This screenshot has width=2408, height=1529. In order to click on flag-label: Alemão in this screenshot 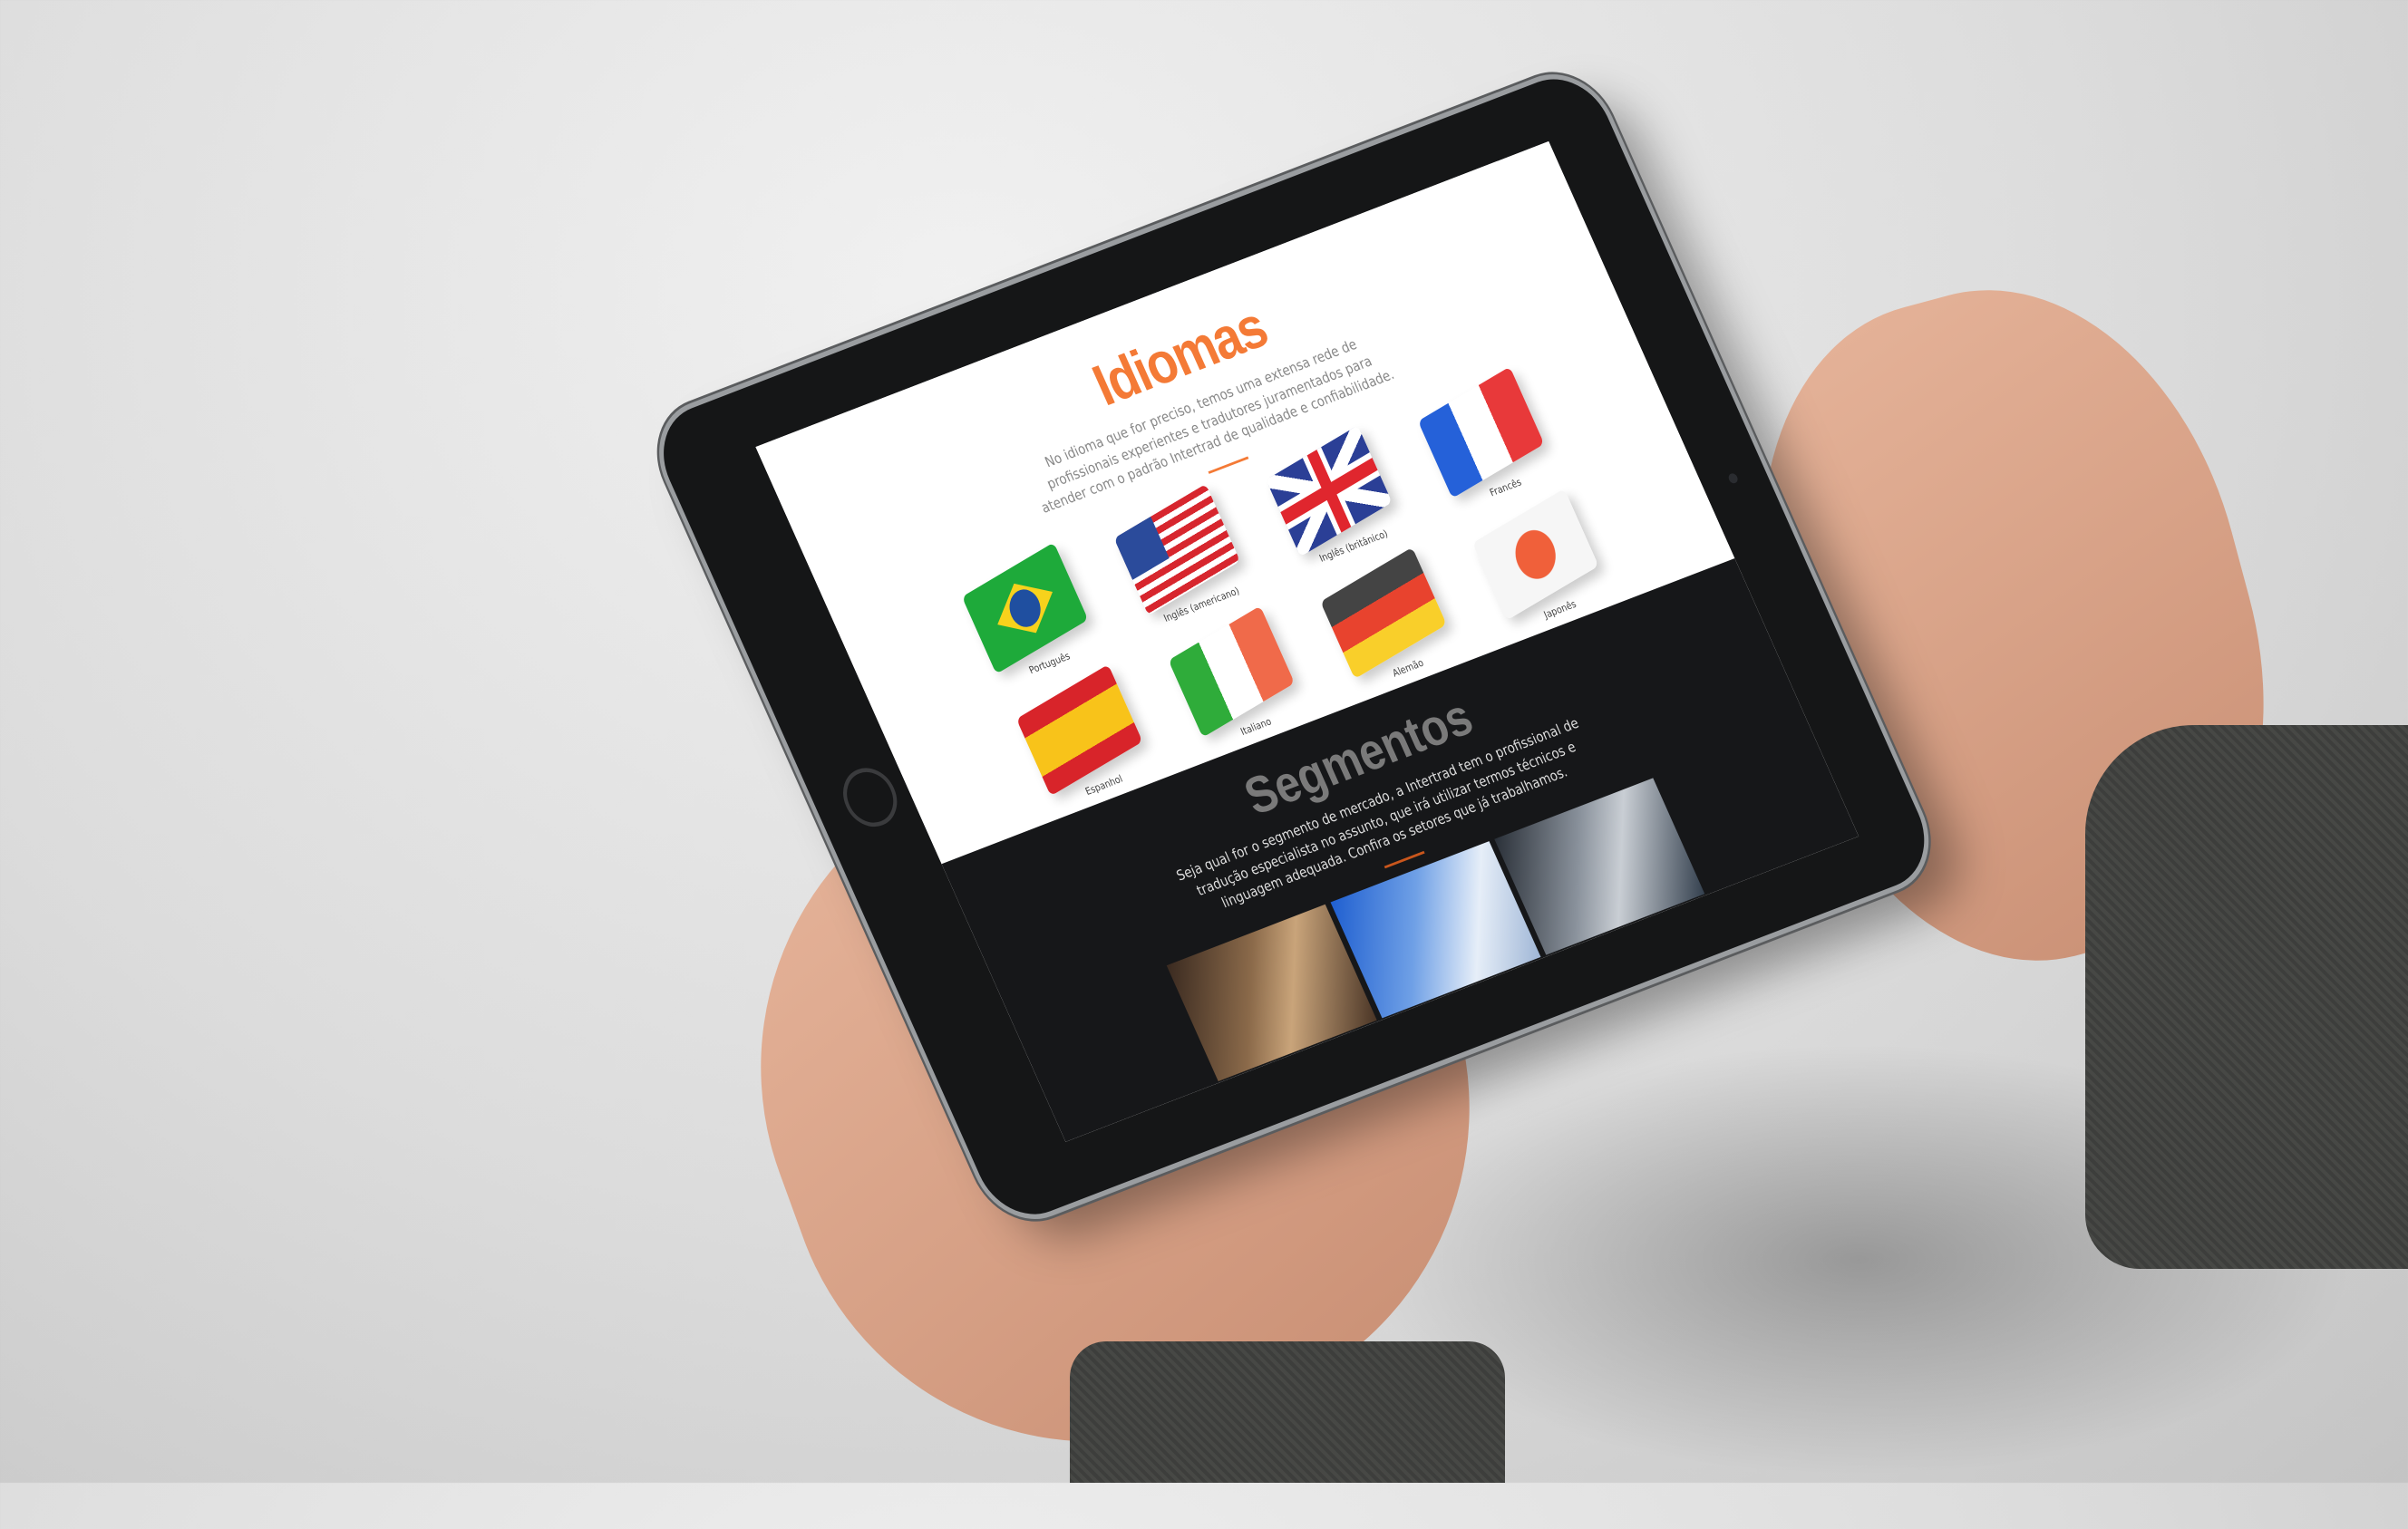, I will do `click(1408, 668)`.